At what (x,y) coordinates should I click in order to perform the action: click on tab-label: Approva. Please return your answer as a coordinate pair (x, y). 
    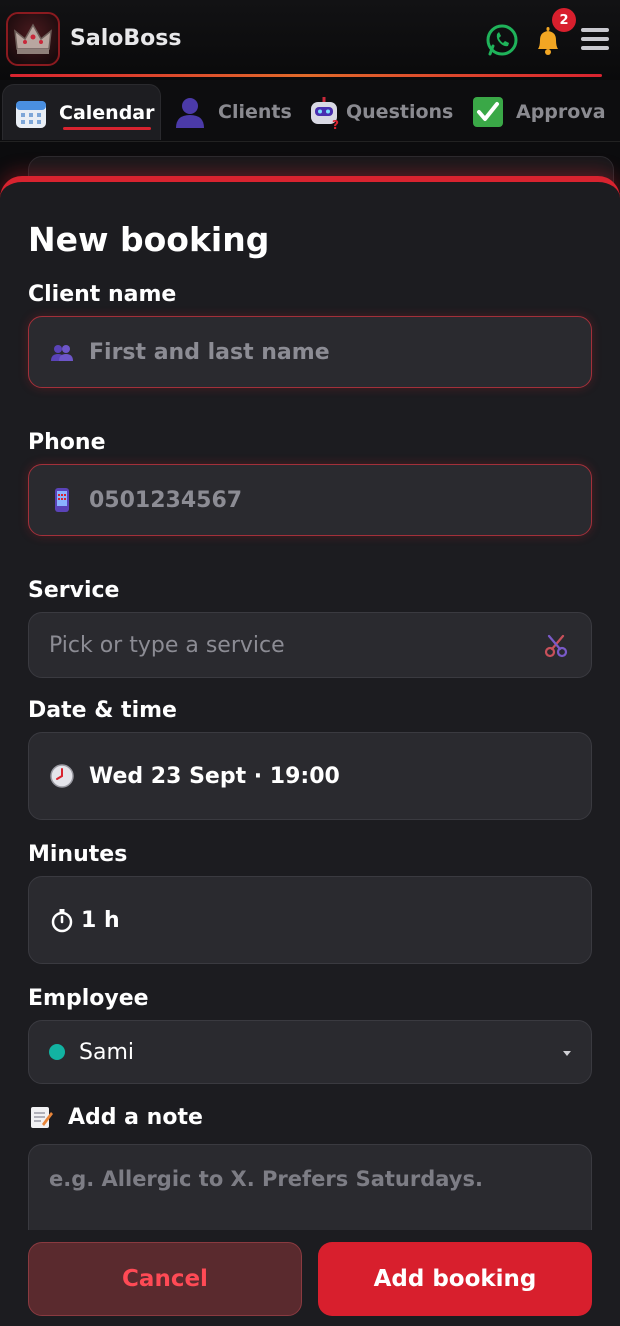
    Looking at the image, I should click on (561, 112).